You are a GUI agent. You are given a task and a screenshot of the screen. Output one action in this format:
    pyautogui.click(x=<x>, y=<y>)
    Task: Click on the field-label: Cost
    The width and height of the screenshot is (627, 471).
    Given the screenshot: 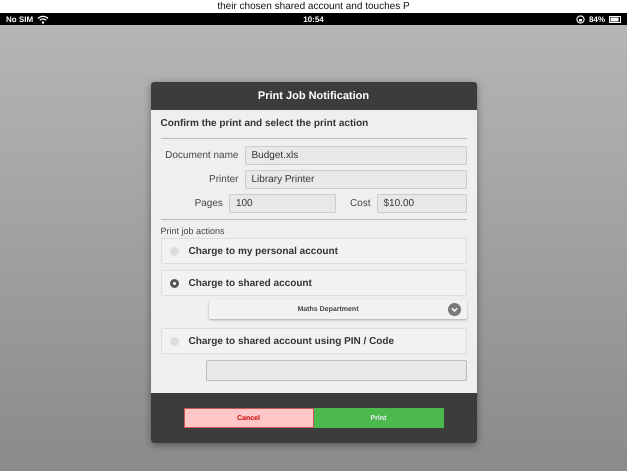 What is the action you would take?
    pyautogui.click(x=360, y=203)
    